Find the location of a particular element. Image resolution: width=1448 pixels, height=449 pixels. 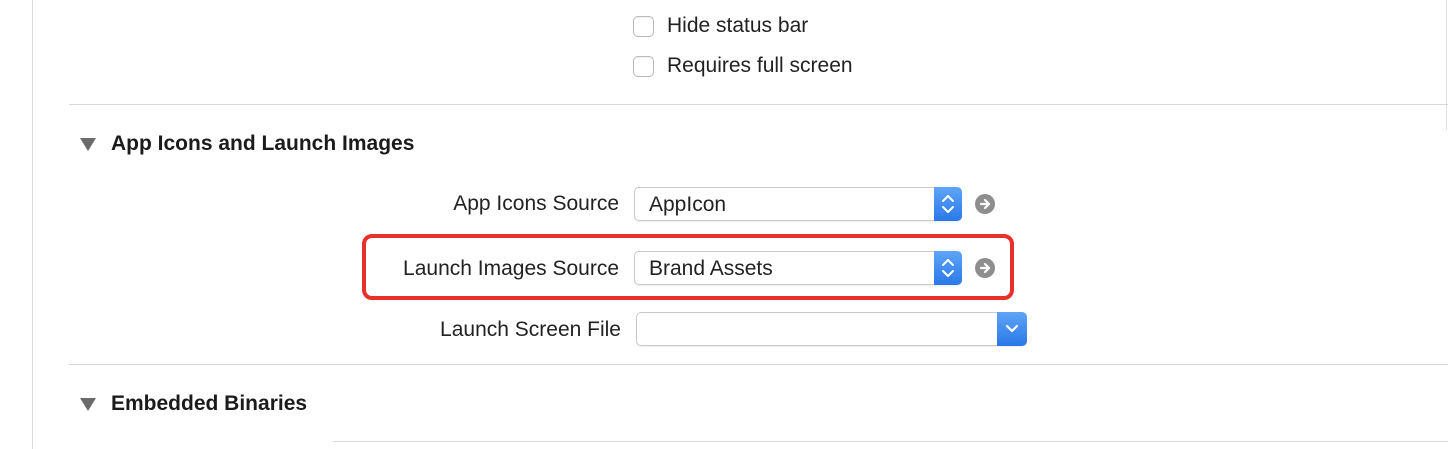

launch-screen-file-label: Launch Screen File is located at coordinates (530, 329).